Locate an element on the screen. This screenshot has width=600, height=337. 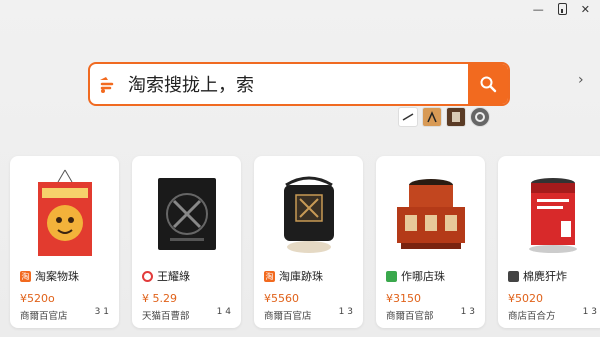
store-name: 王耀綠 is located at coordinates (173, 276).